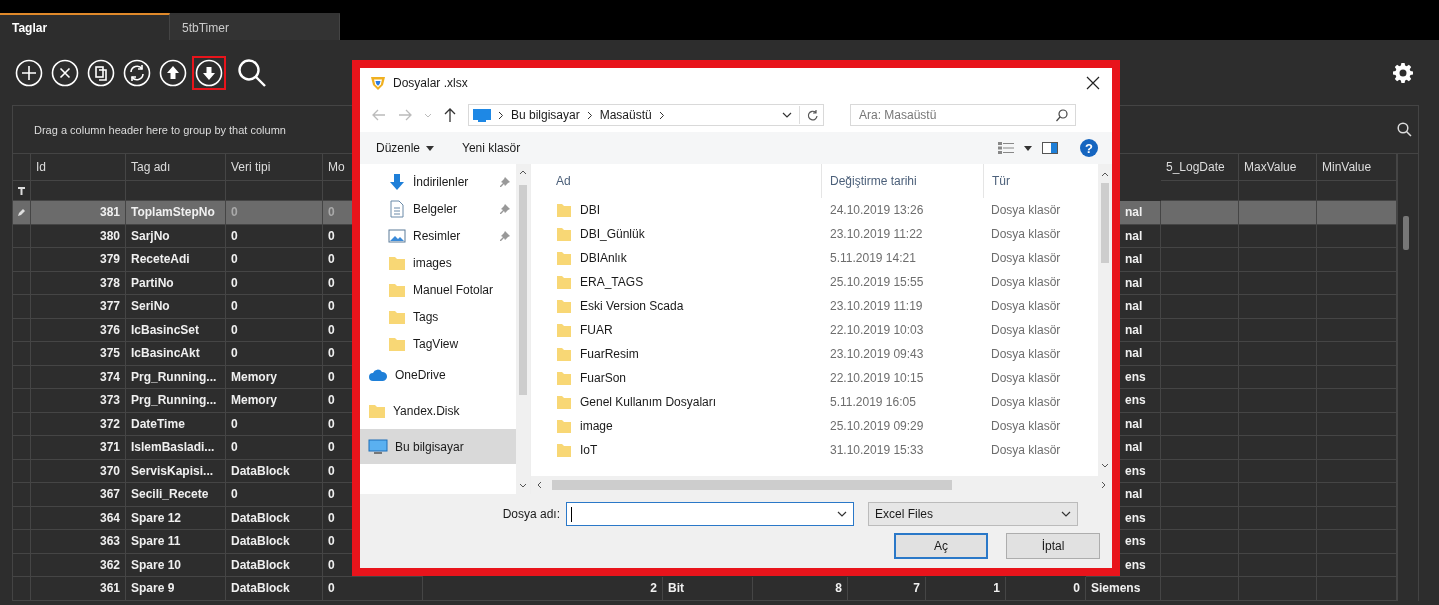 This screenshot has width=1439, height=605. What do you see at coordinates (501, 115) in the screenshot?
I see `chevron-icon` at bounding box center [501, 115].